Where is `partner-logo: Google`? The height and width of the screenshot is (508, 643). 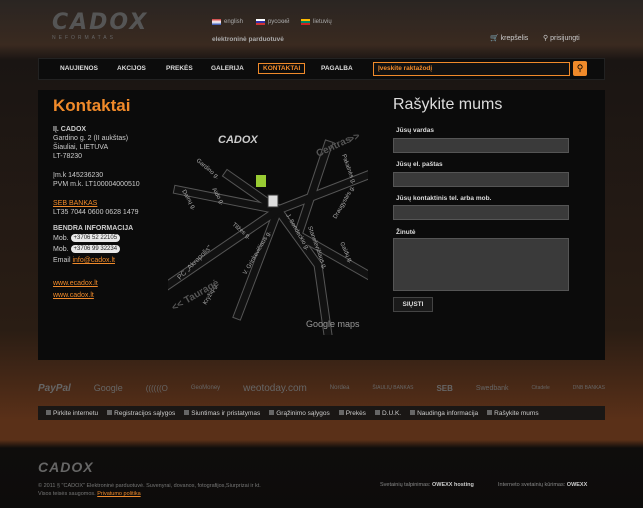 partner-logo: Google is located at coordinates (108, 388).